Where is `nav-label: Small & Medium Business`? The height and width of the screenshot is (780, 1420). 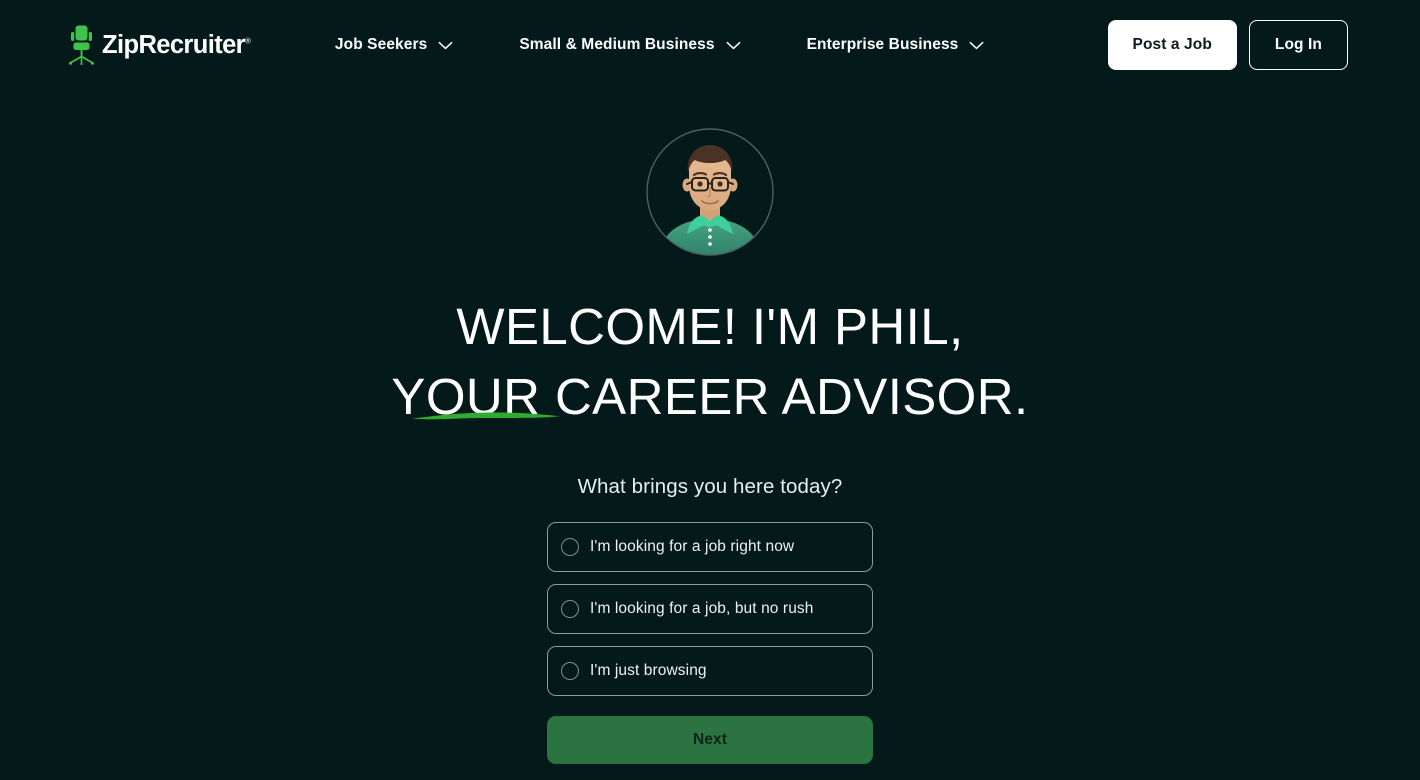 nav-label: Small & Medium Business is located at coordinates (617, 44).